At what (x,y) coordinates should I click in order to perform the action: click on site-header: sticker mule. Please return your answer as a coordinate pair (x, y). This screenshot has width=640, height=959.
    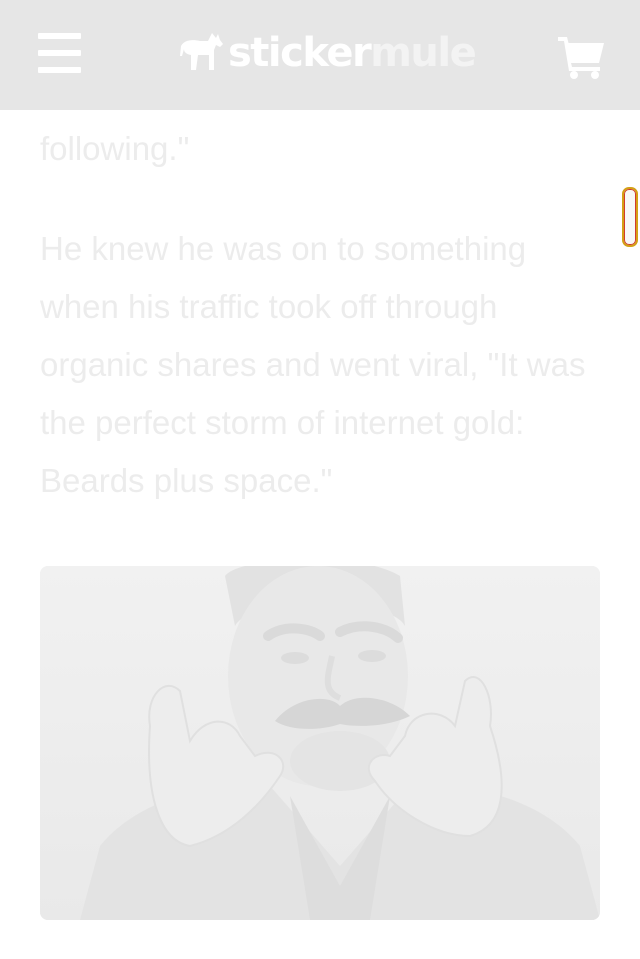
    Looking at the image, I should click on (320, 55).